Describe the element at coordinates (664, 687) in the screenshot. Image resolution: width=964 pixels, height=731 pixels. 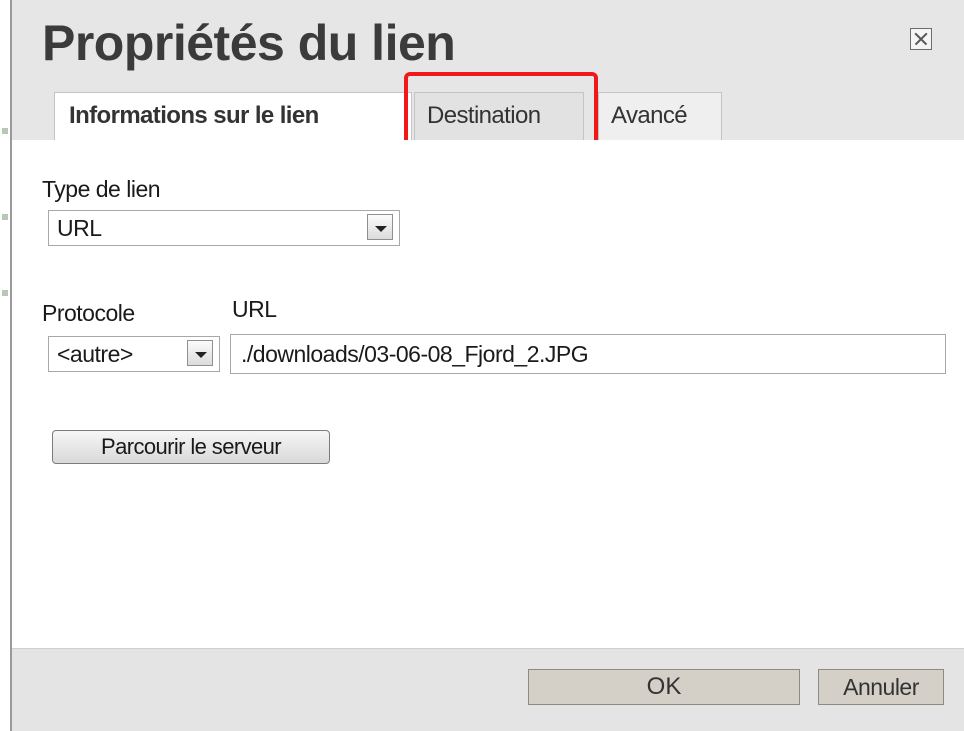
I see `ok-button: OK` at that location.